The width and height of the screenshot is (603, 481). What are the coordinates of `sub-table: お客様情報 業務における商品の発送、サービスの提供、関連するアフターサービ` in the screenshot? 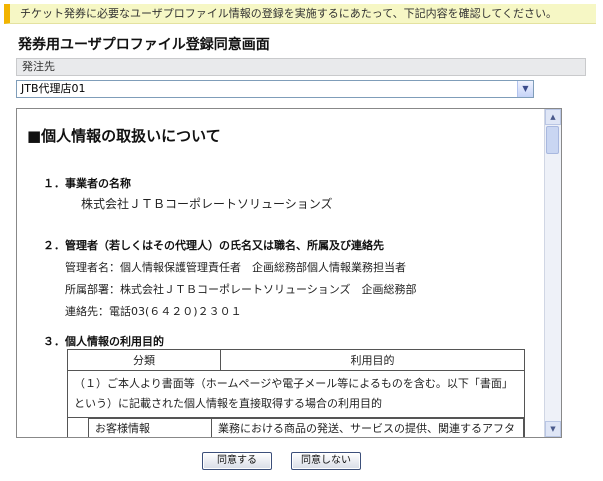 It's located at (306, 427).